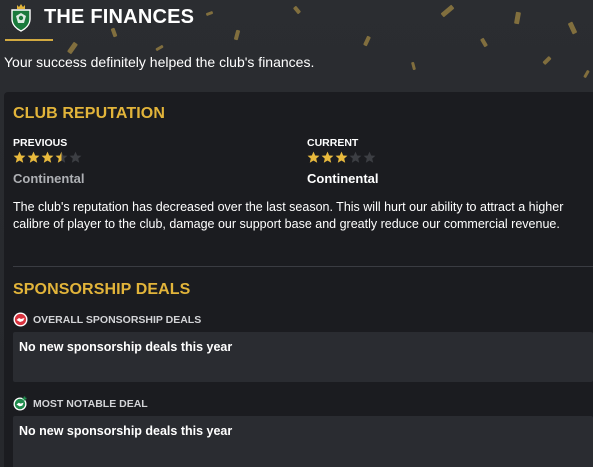 The height and width of the screenshot is (467, 593). I want to click on overall-sponsorship-box: No new sponsorship deals this year, so click(303, 357).